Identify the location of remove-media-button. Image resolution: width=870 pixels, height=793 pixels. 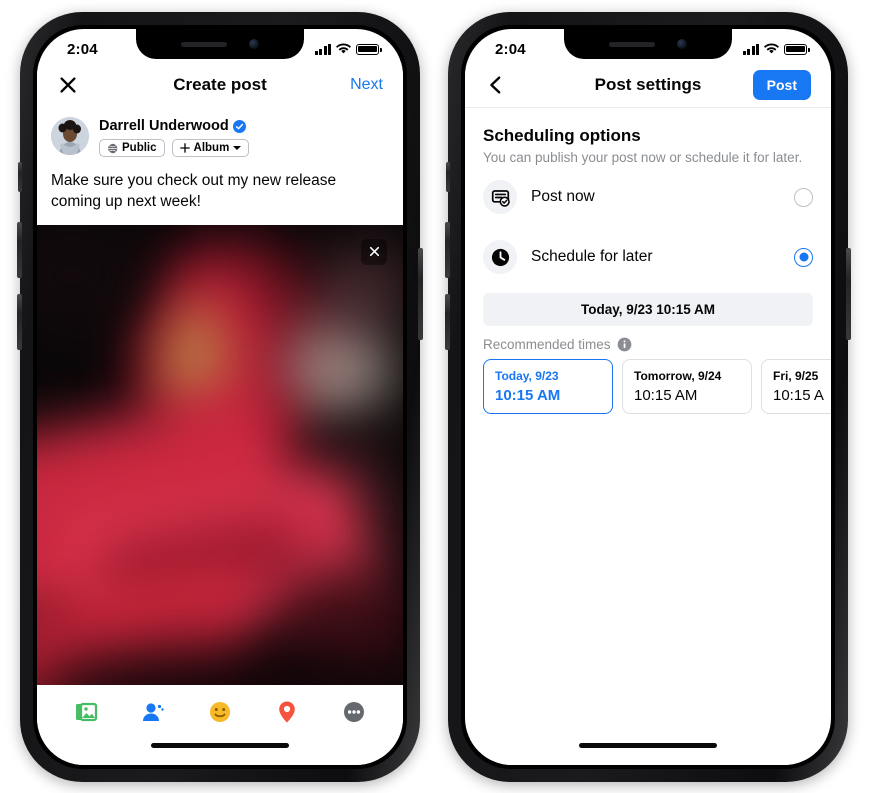
(374, 251).